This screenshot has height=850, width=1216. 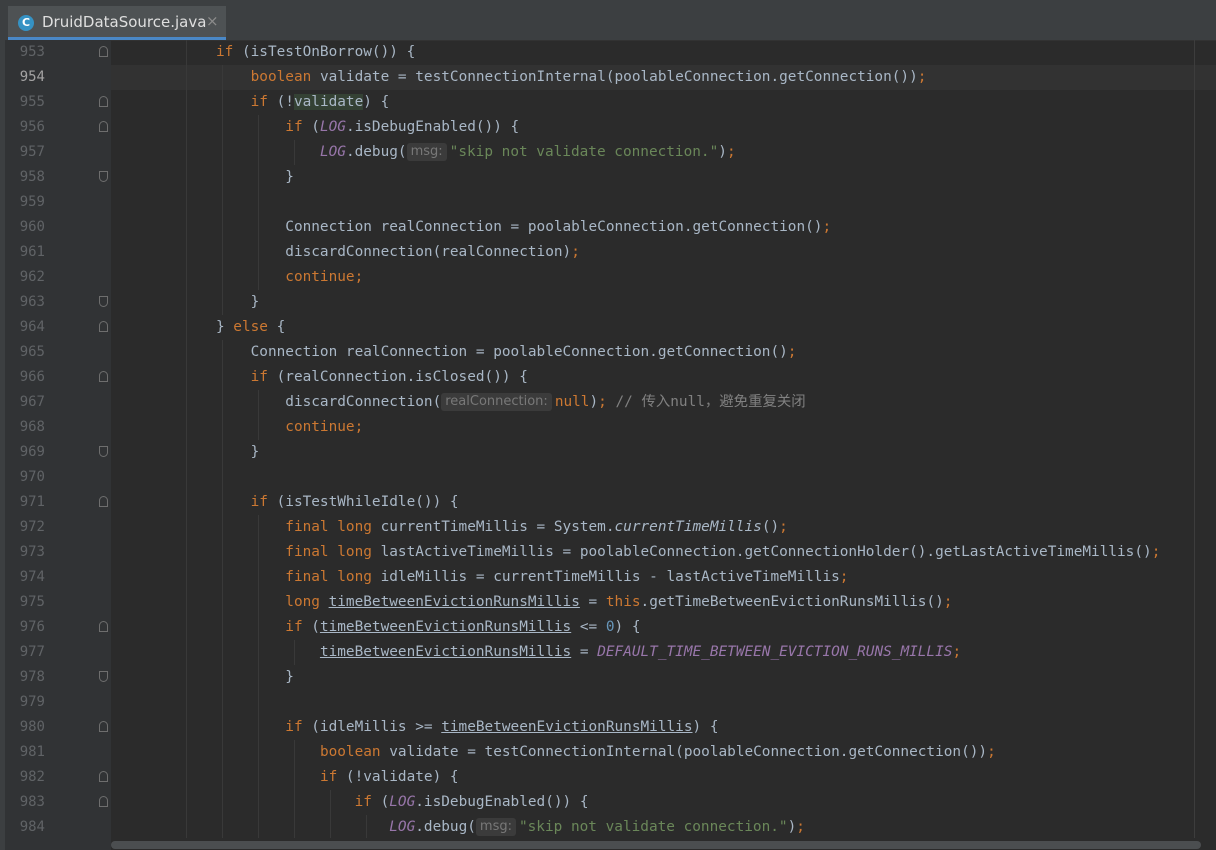 I want to click on code-line: 983 if (LOG.isDebugEnabled()) {, so click(x=608, y=802).